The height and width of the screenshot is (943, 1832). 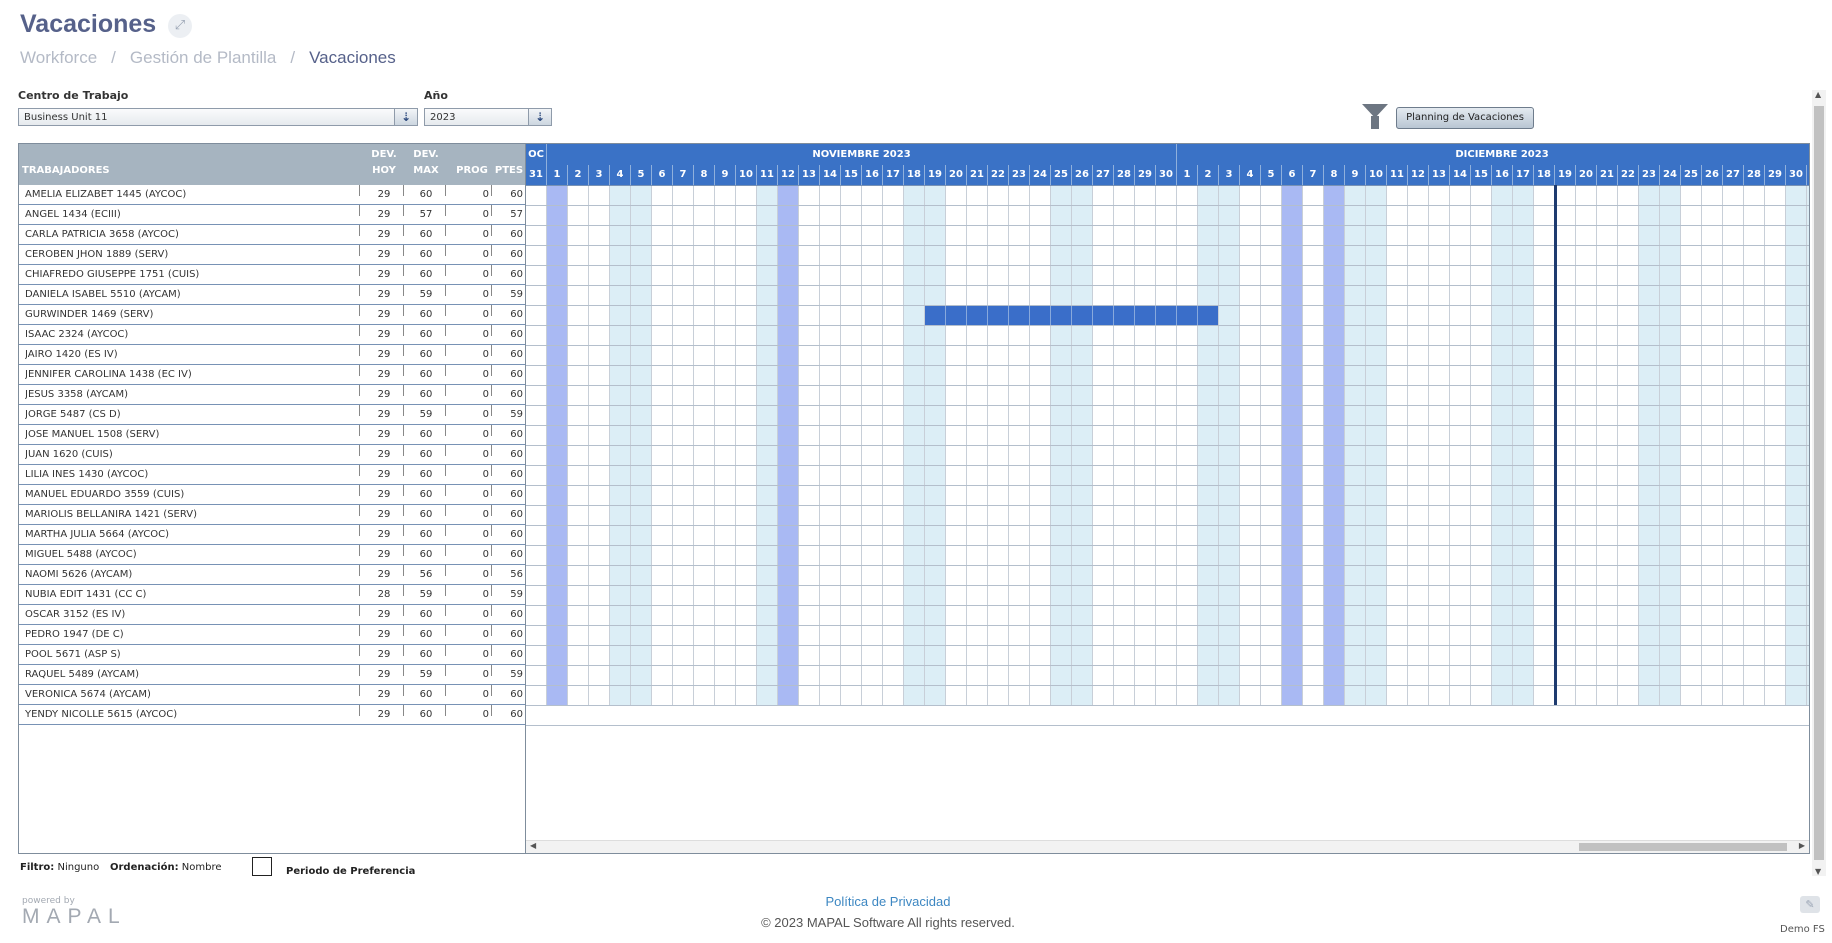 What do you see at coordinates (1683, 847) in the screenshot?
I see `horizontal-scroll-thumb` at bounding box center [1683, 847].